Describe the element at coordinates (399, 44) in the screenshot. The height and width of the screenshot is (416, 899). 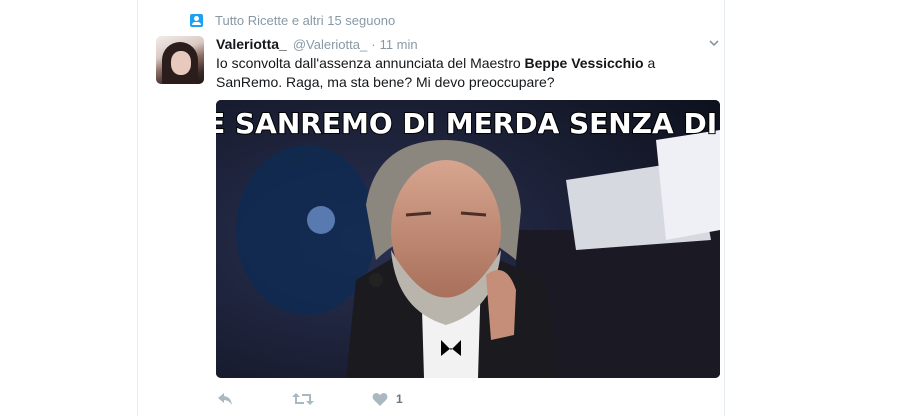
I see `tweet-timestamp: 11 min` at that location.